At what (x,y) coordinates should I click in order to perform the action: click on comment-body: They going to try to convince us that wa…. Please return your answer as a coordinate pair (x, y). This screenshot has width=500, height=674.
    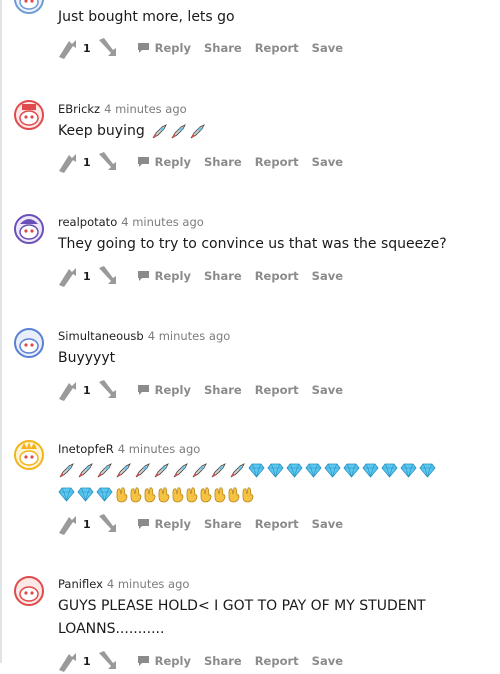
    Looking at the image, I should click on (252, 244).